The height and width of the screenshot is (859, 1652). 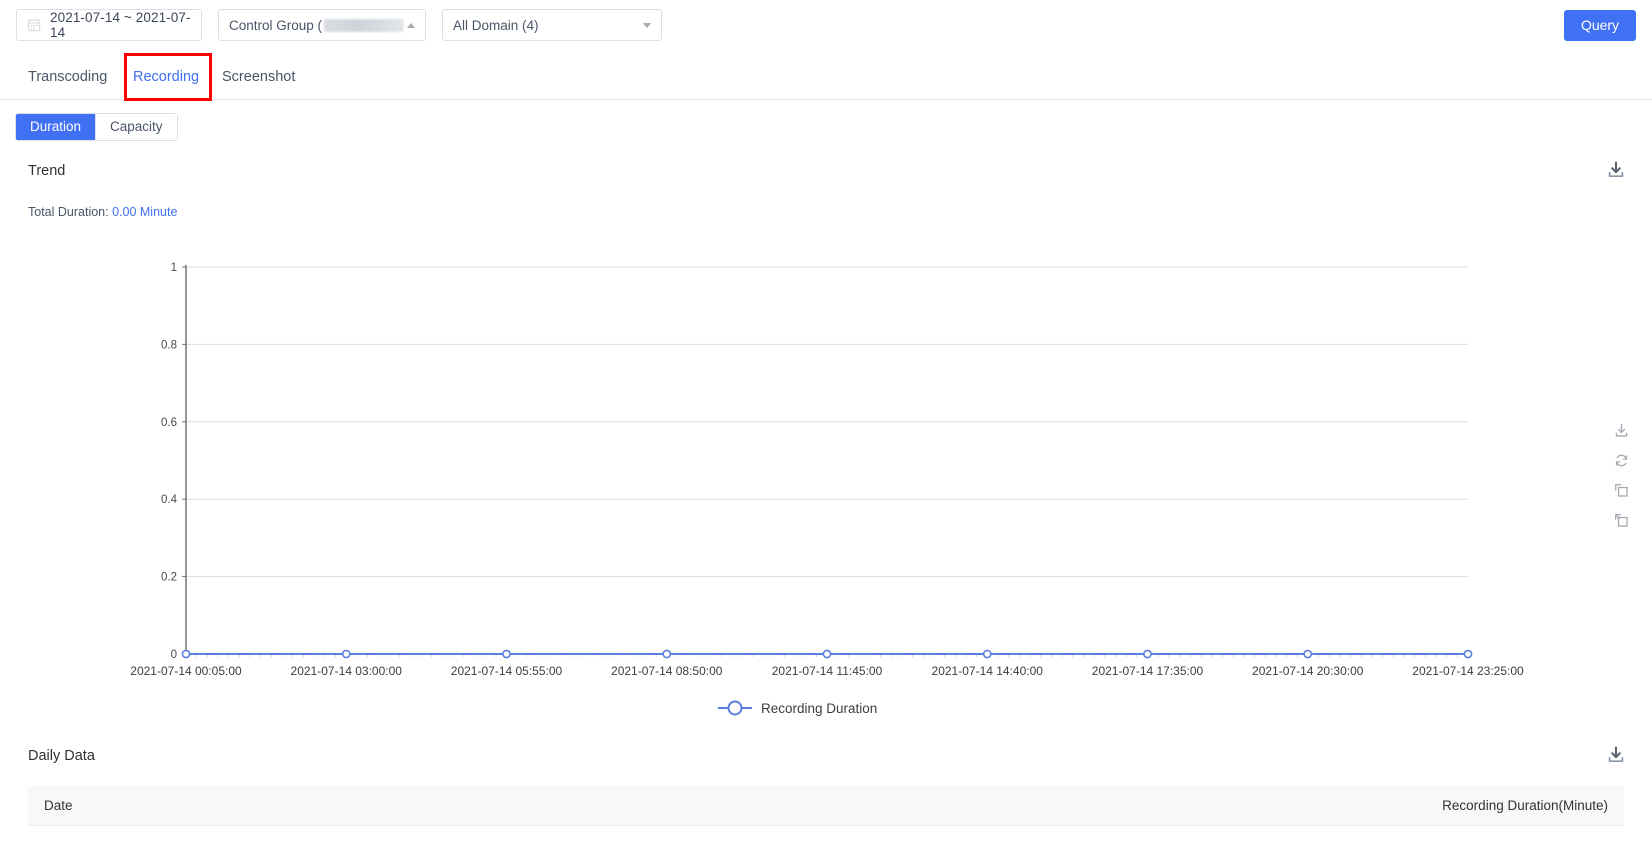 I want to click on control-group-select: Control Group (, so click(x=322, y=25).